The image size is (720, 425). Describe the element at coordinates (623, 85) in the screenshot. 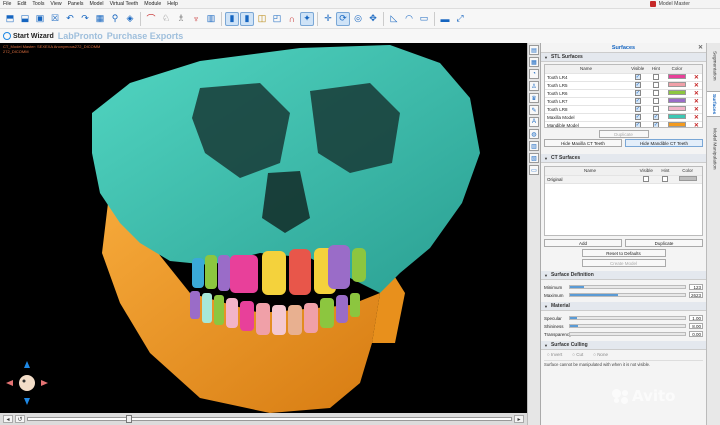

I see `table-row: Tooth LR5 ✓ ✕` at that location.